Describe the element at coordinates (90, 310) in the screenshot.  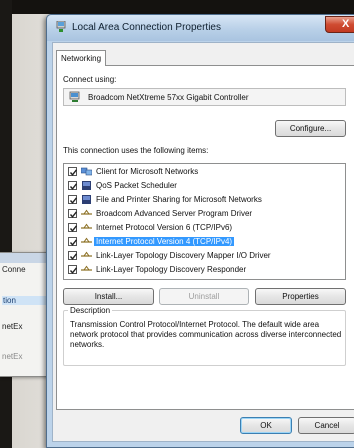
I see `description-title: Description` at that location.